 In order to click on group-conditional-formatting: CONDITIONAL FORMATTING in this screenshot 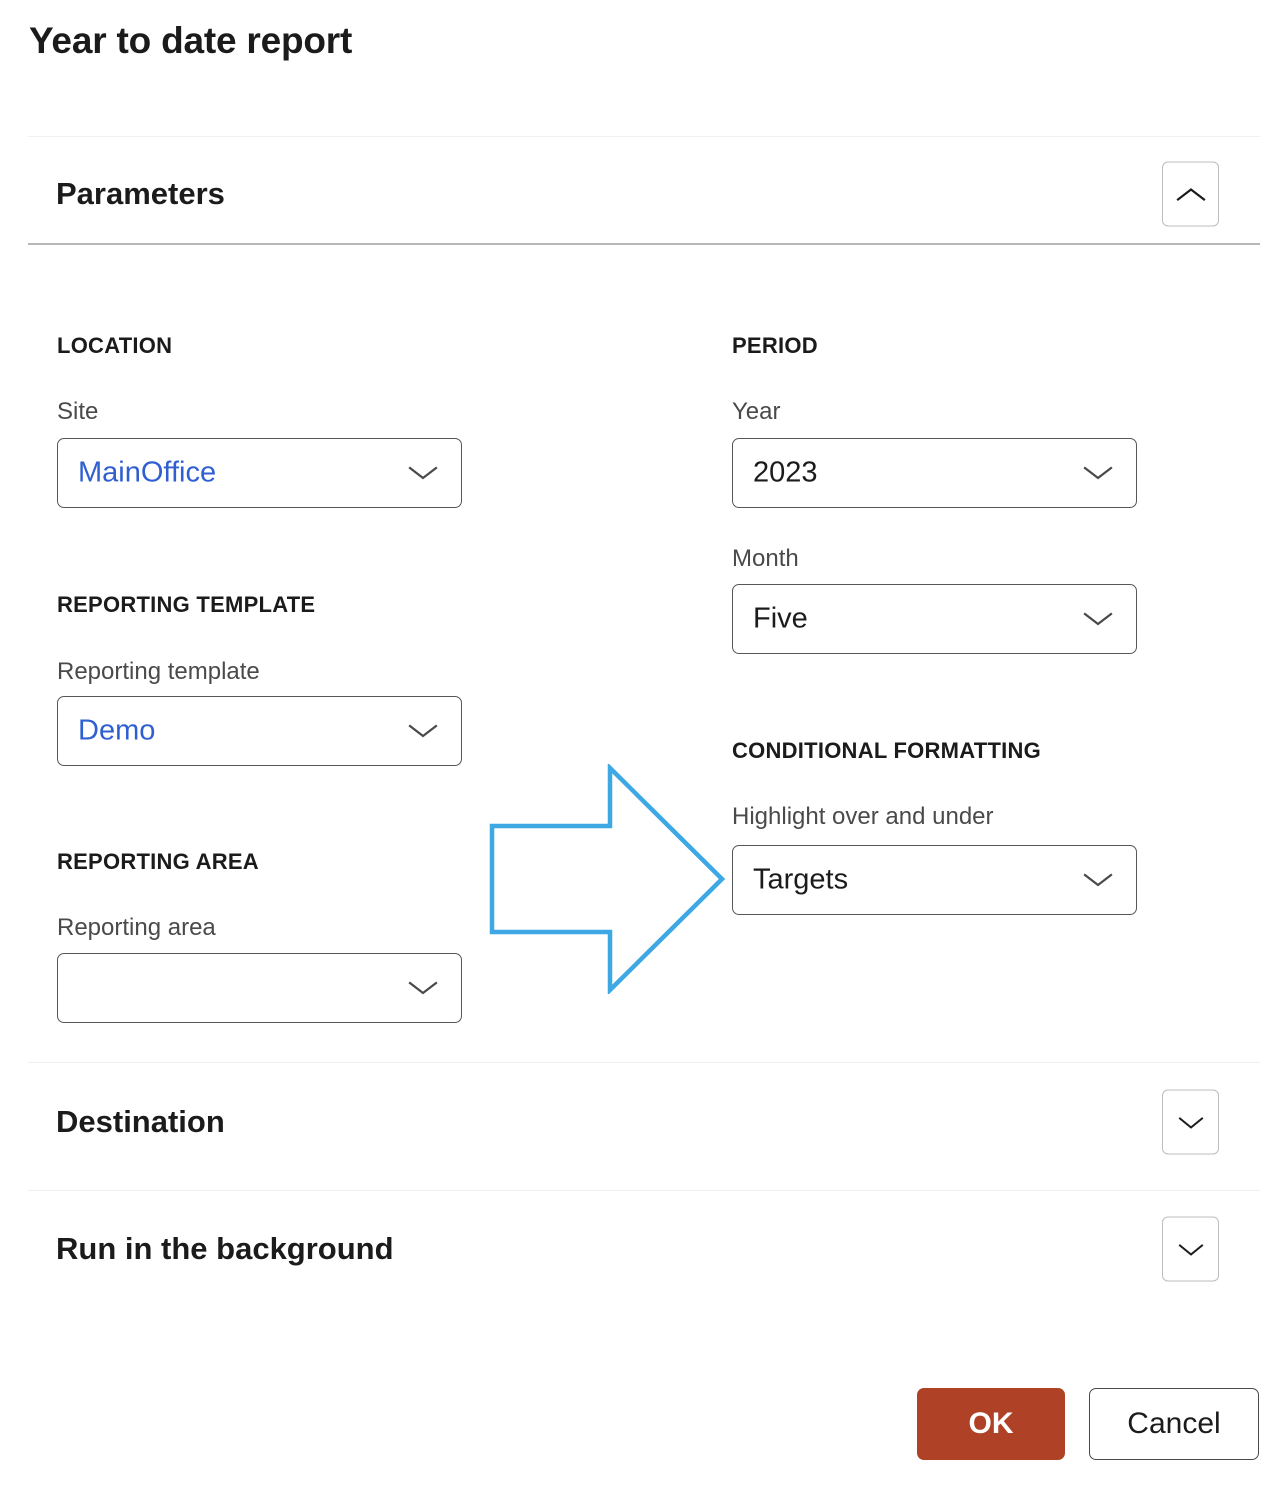, I will do `click(934, 751)`.